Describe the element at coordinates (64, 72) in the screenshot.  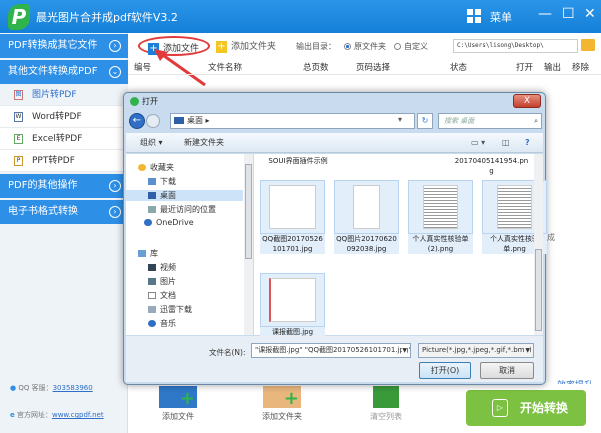
I see `sidebar-category-other-to-pdf: 其他文件转换成PDF ⌄` at that location.